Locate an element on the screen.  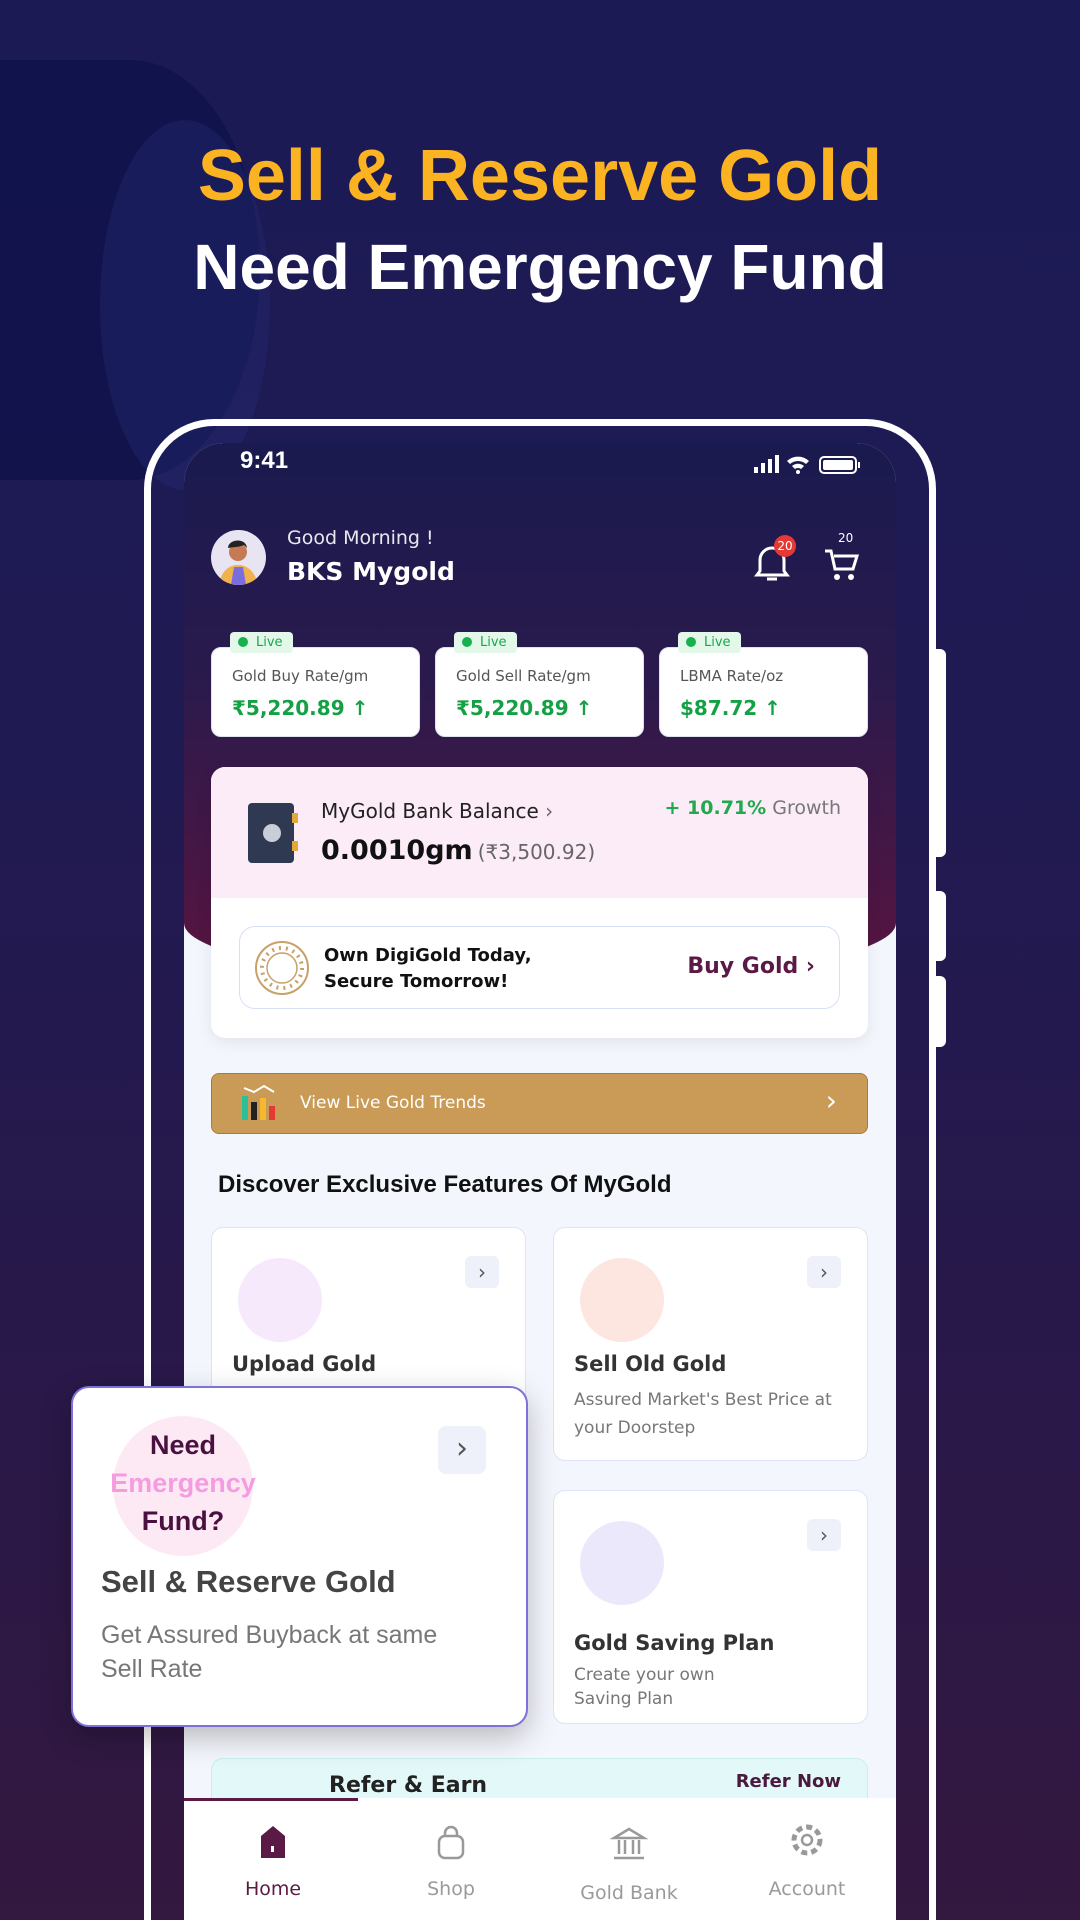
rate-card-sell: Live Gold Sell Rate/gm ₹5,220.89 ↑ is located at coordinates (539, 684).